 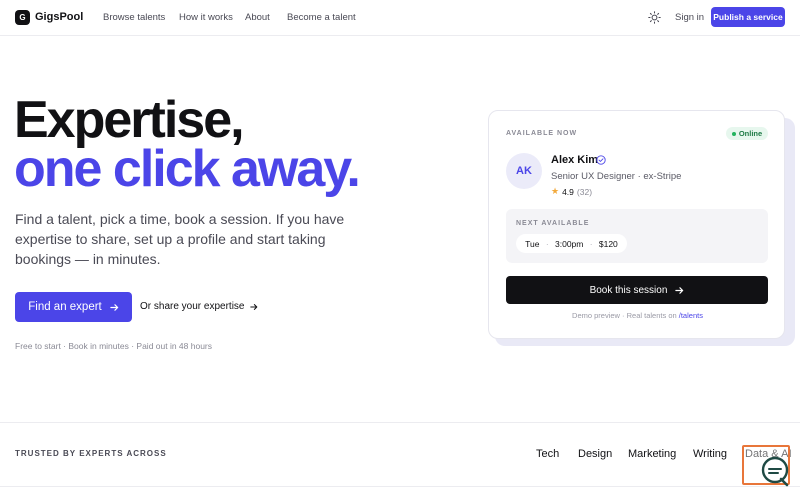 I want to click on category-tech: Tech, so click(x=548, y=454).